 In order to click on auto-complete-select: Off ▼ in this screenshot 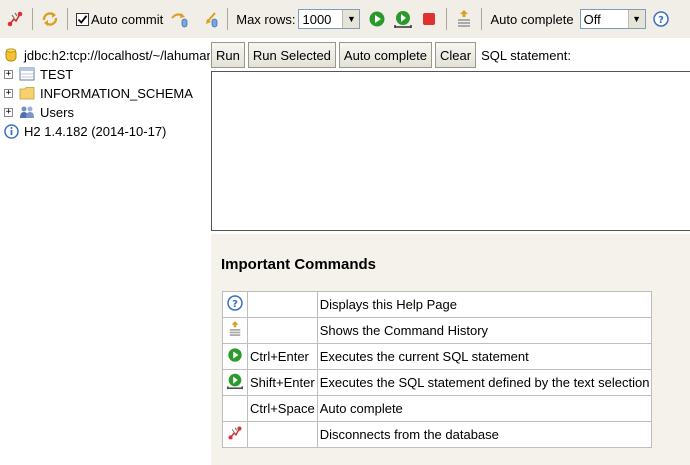, I will do `click(612, 19)`.